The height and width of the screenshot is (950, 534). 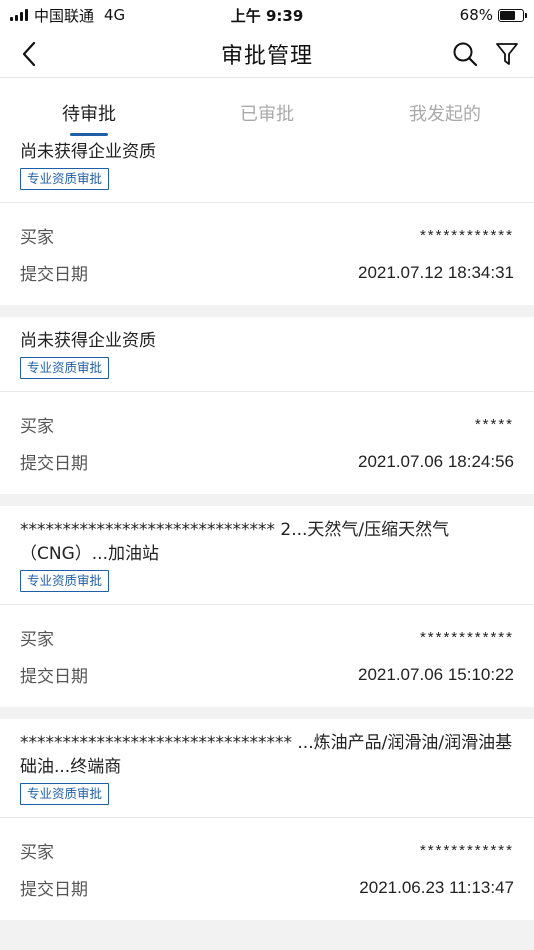 What do you see at coordinates (436, 674) in the screenshot?
I see `date-value: 2021.07.06 15:10:22` at bounding box center [436, 674].